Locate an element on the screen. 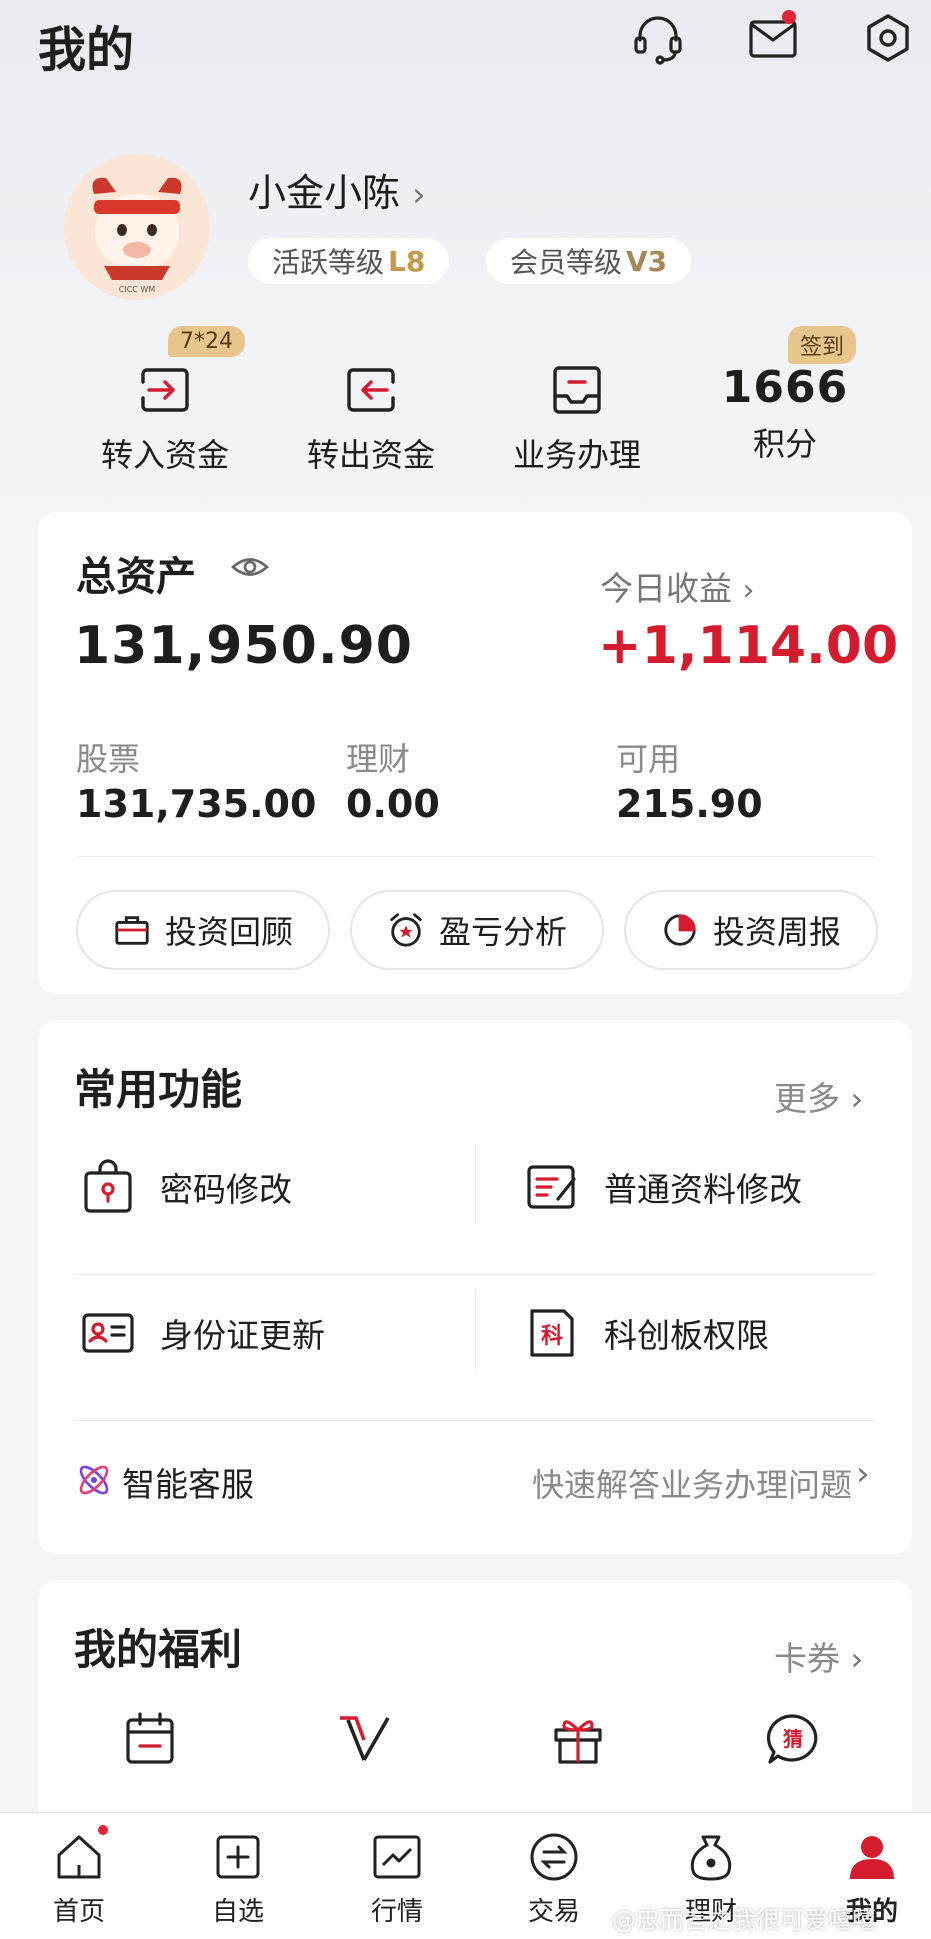  investment-review-button: 投资回顾 is located at coordinates (203, 930).